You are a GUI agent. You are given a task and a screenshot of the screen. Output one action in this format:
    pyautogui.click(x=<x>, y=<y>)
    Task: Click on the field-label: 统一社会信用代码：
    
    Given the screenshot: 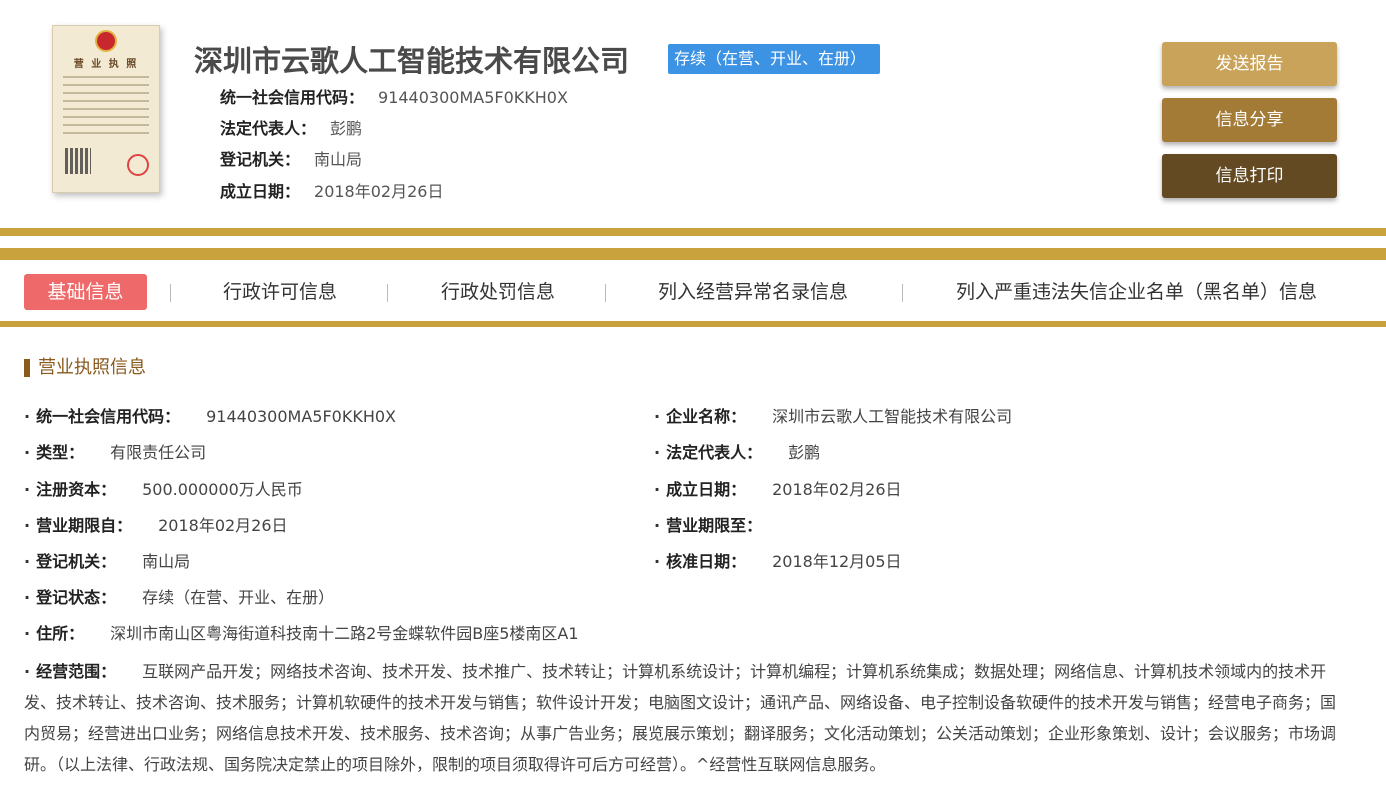 What is the action you would take?
    pyautogui.click(x=108, y=416)
    